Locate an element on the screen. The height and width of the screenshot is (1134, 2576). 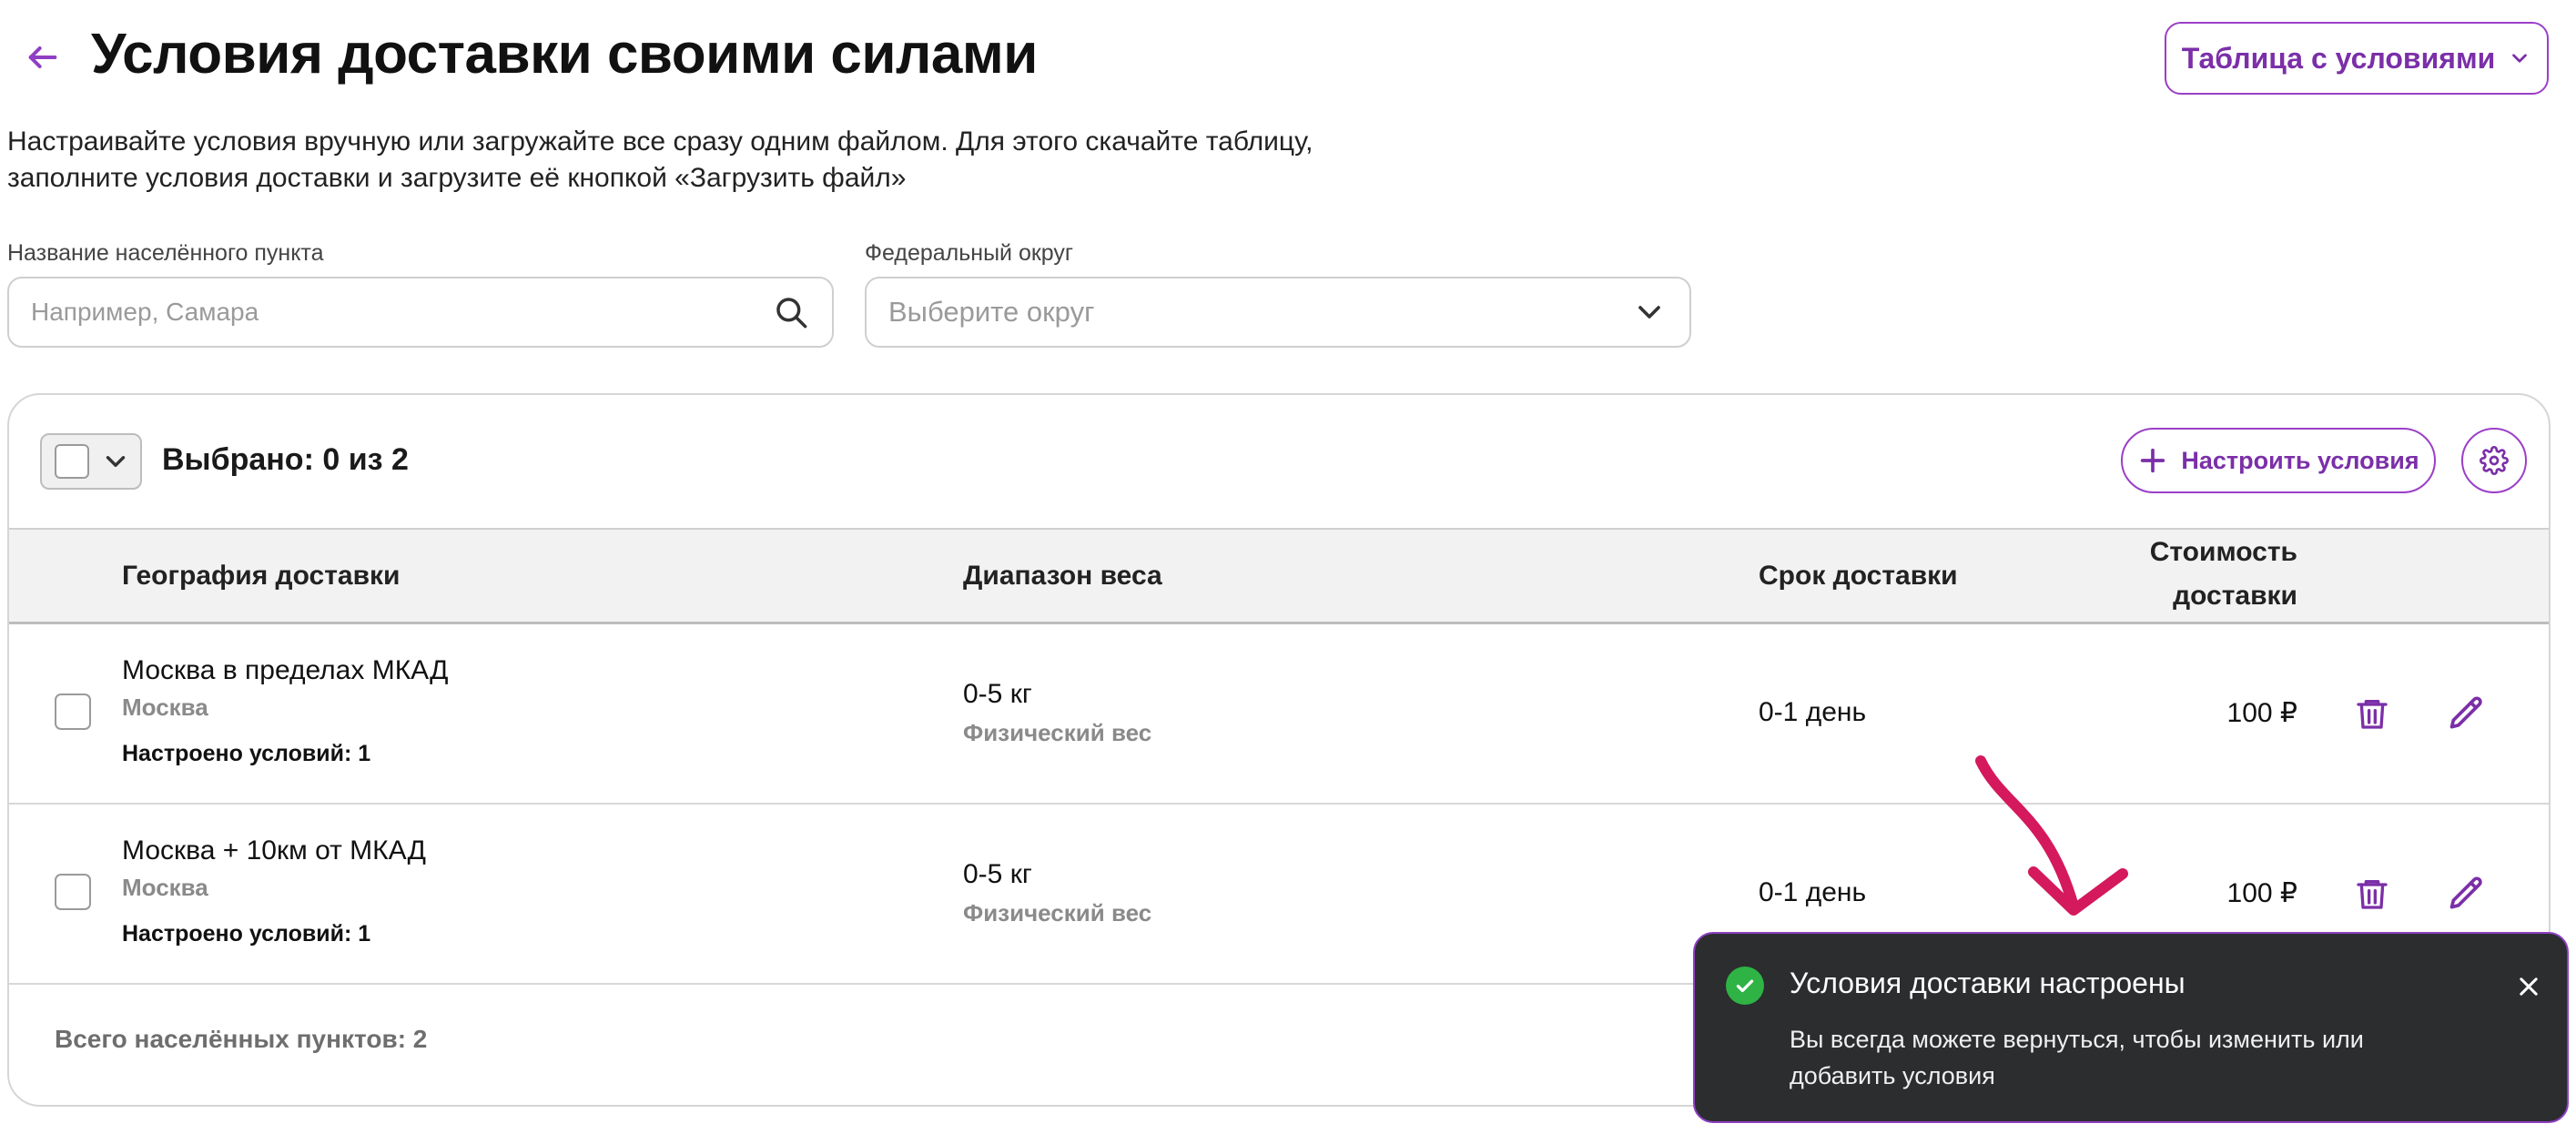
plus-icon is located at coordinates (2153, 460).